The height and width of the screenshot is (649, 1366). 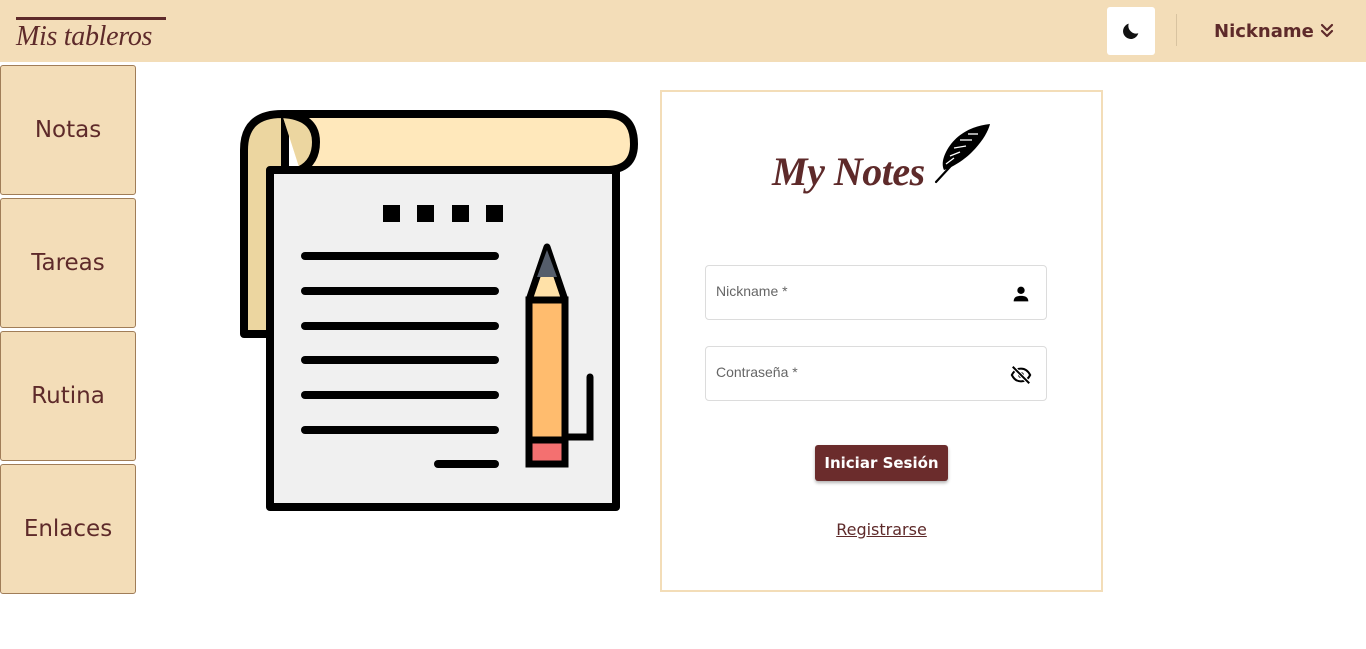 I want to click on brand-title: Mis tableros, so click(x=91, y=35).